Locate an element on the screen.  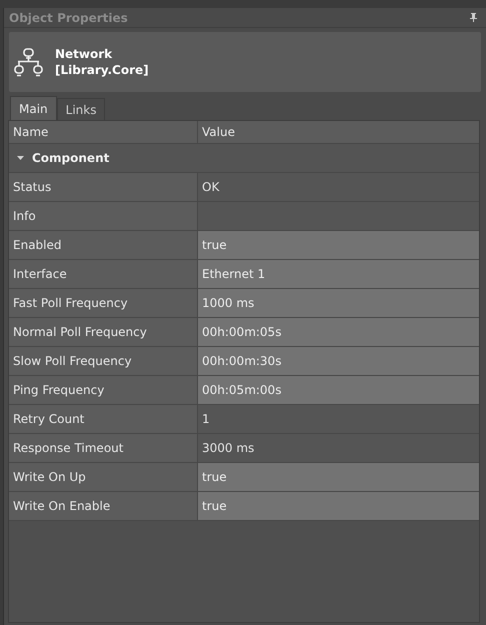
property-name: Interface is located at coordinates (103, 274).